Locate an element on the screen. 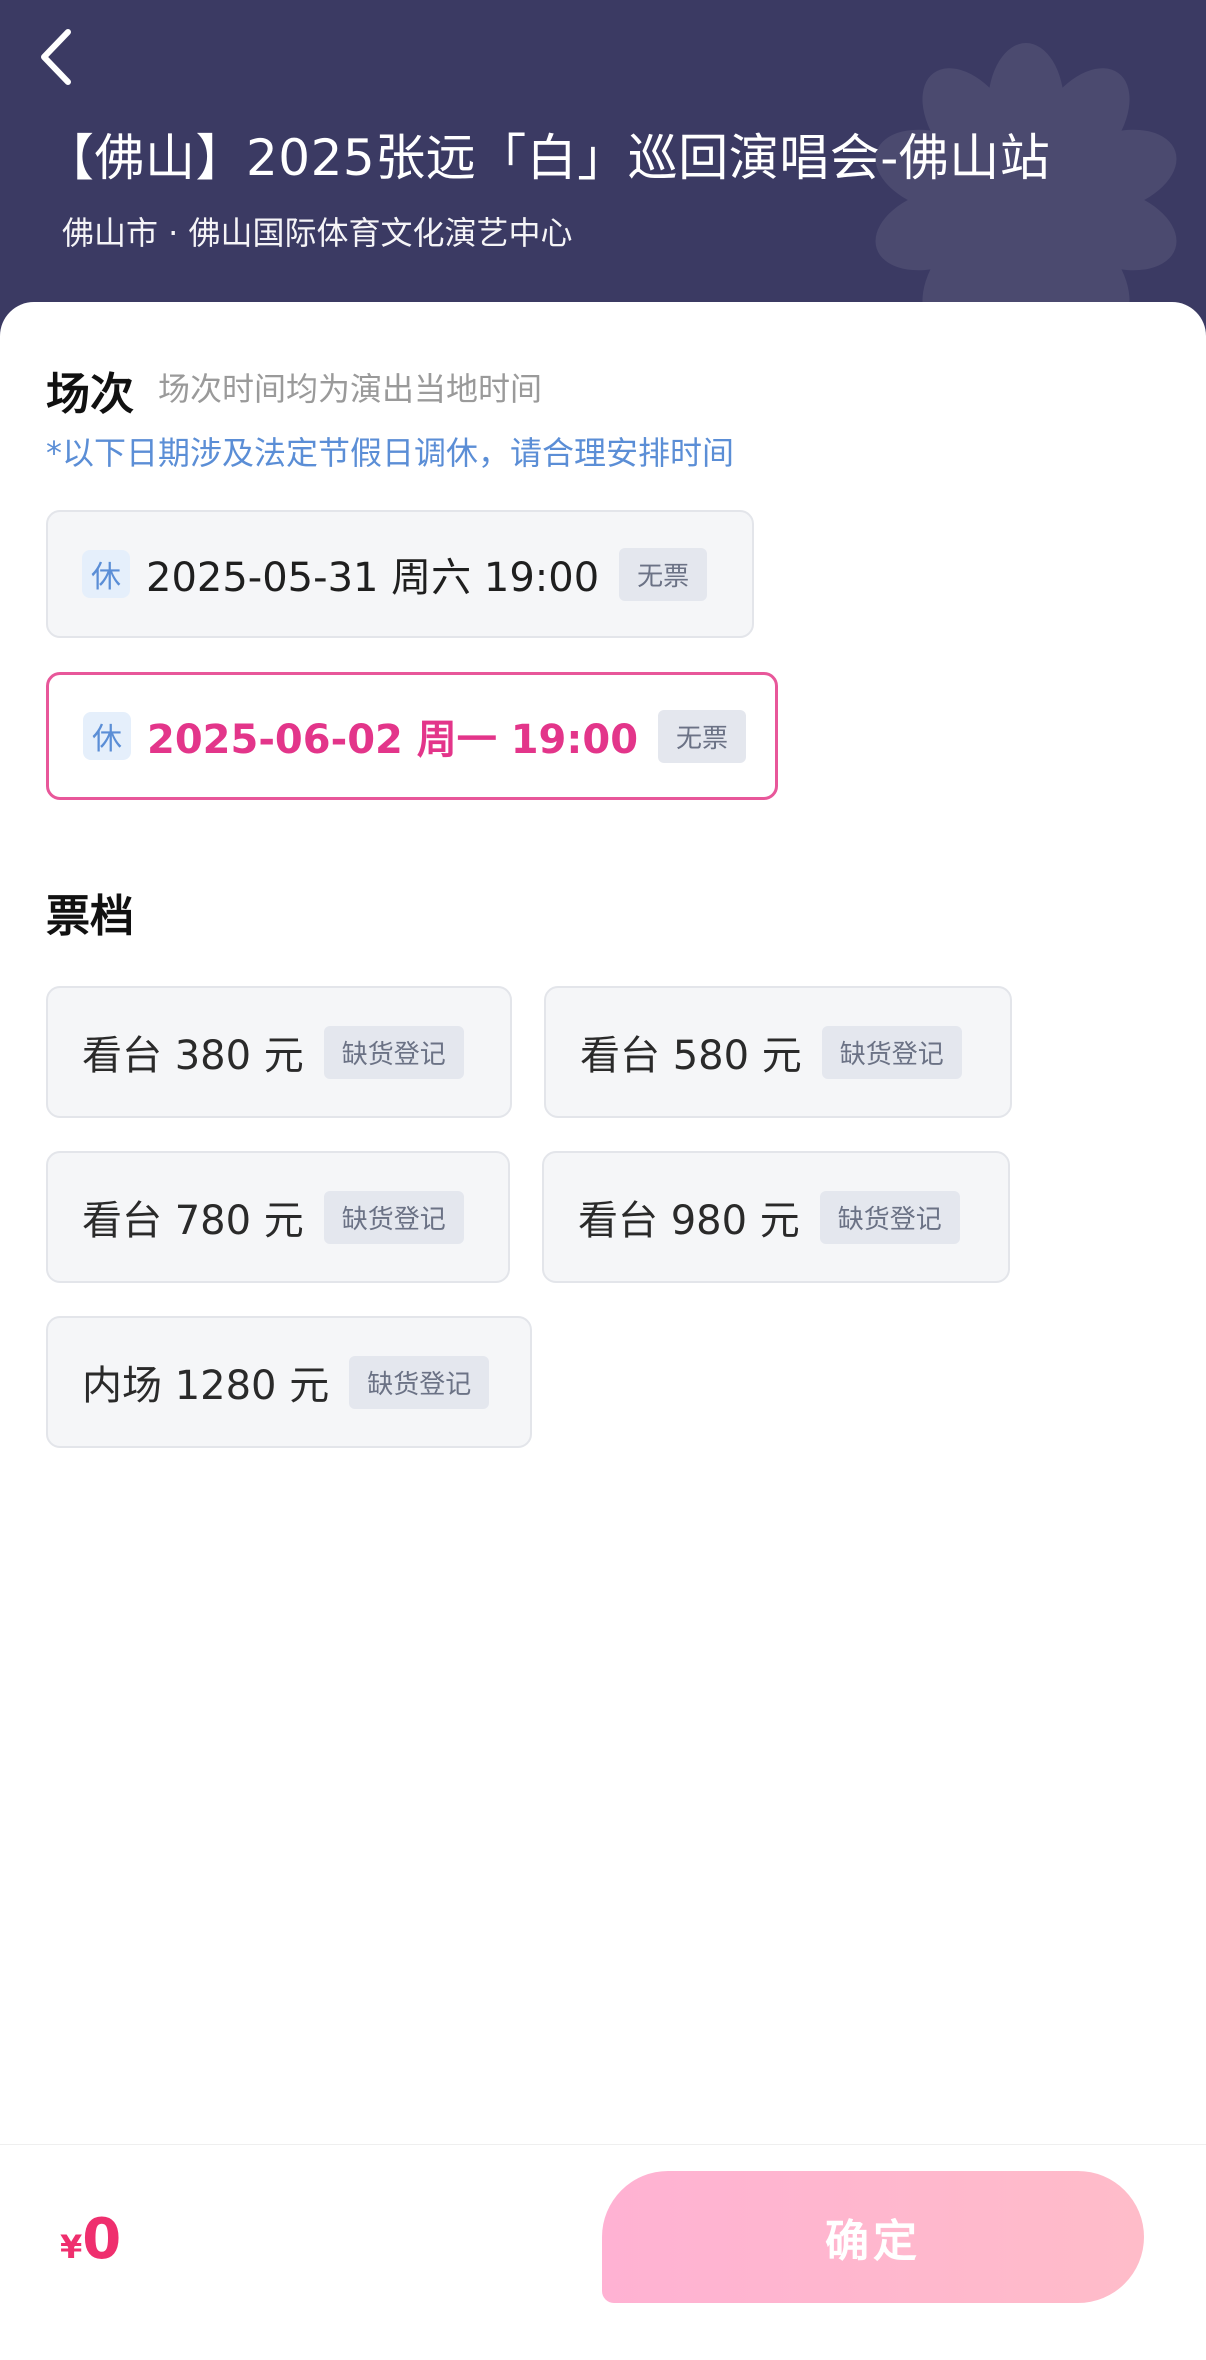  checkout-bar: ¥0 确定 is located at coordinates (603, 2252).